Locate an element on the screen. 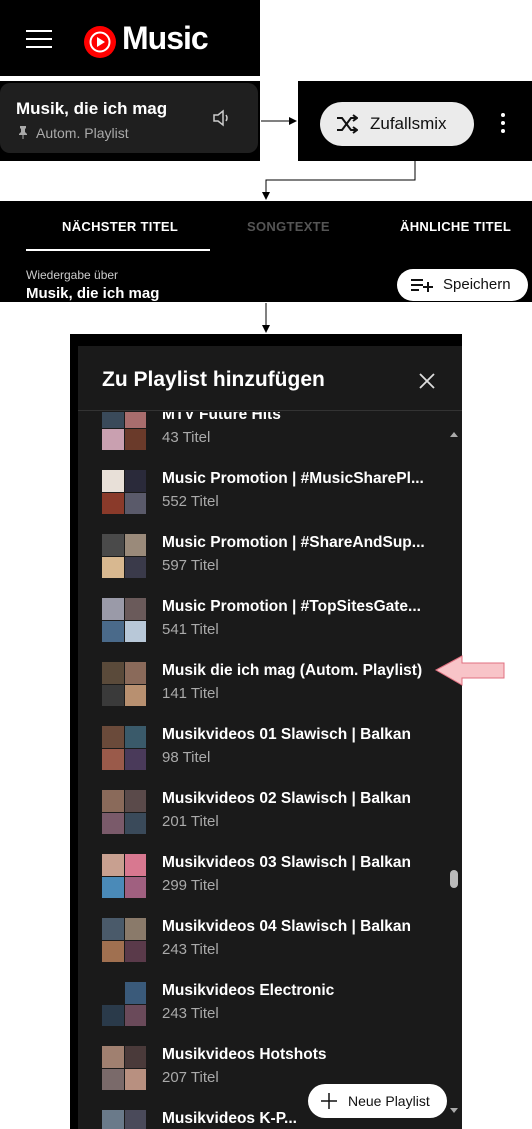  playlist-name: Musikvideos 02 Slawisch | Balkan is located at coordinates (286, 798).